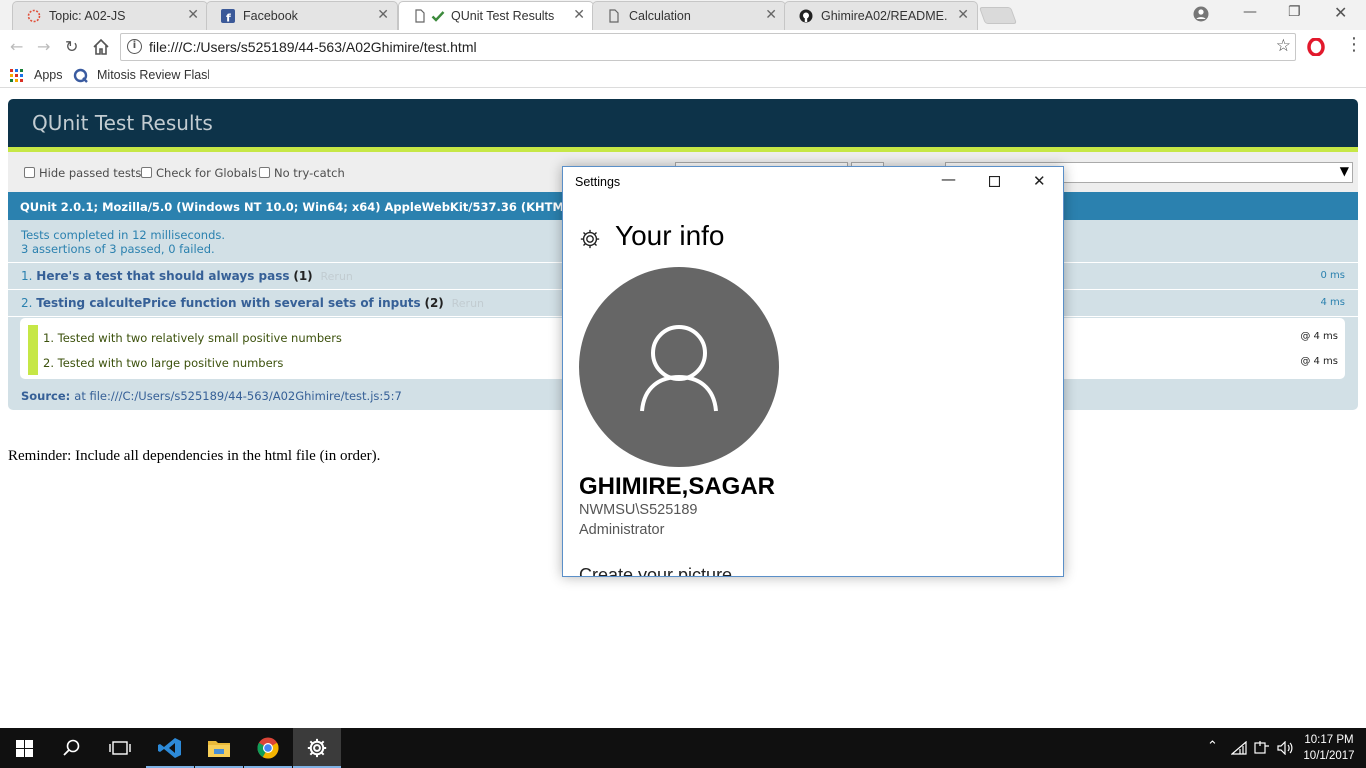  I want to click on taskbar-file-explorer, so click(219, 748).